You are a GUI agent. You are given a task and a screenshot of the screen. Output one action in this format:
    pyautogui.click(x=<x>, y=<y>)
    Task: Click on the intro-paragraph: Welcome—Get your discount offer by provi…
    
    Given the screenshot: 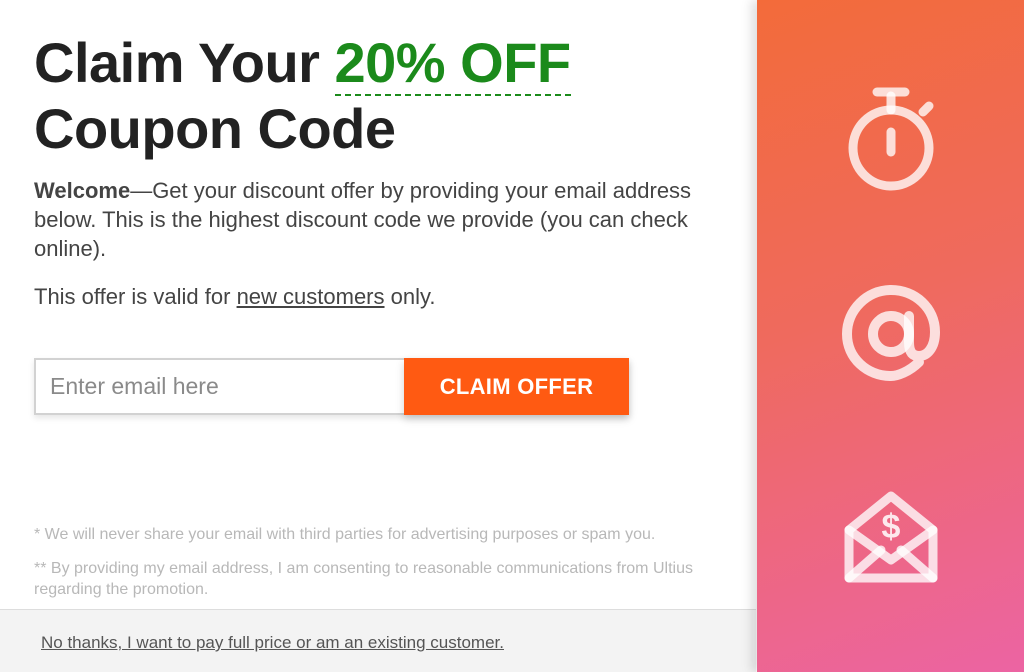 What is the action you would take?
    pyautogui.click(x=374, y=219)
    